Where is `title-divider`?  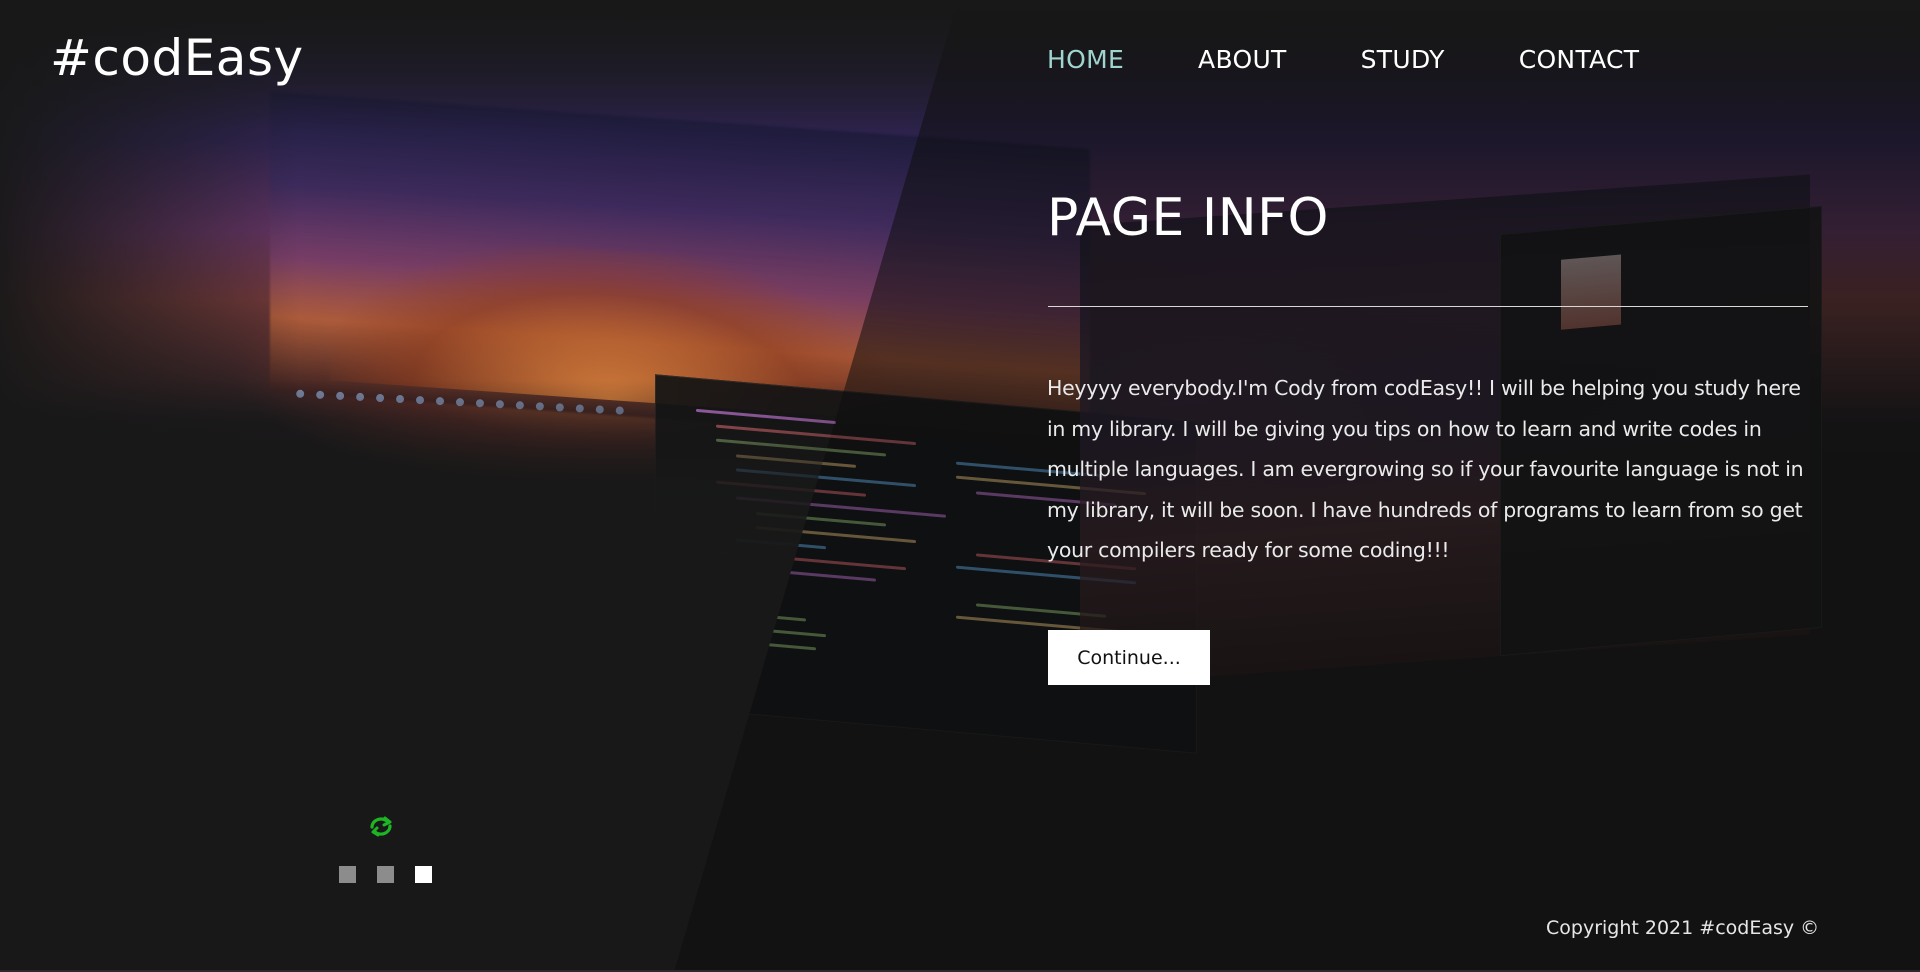
title-divider is located at coordinates (1428, 306).